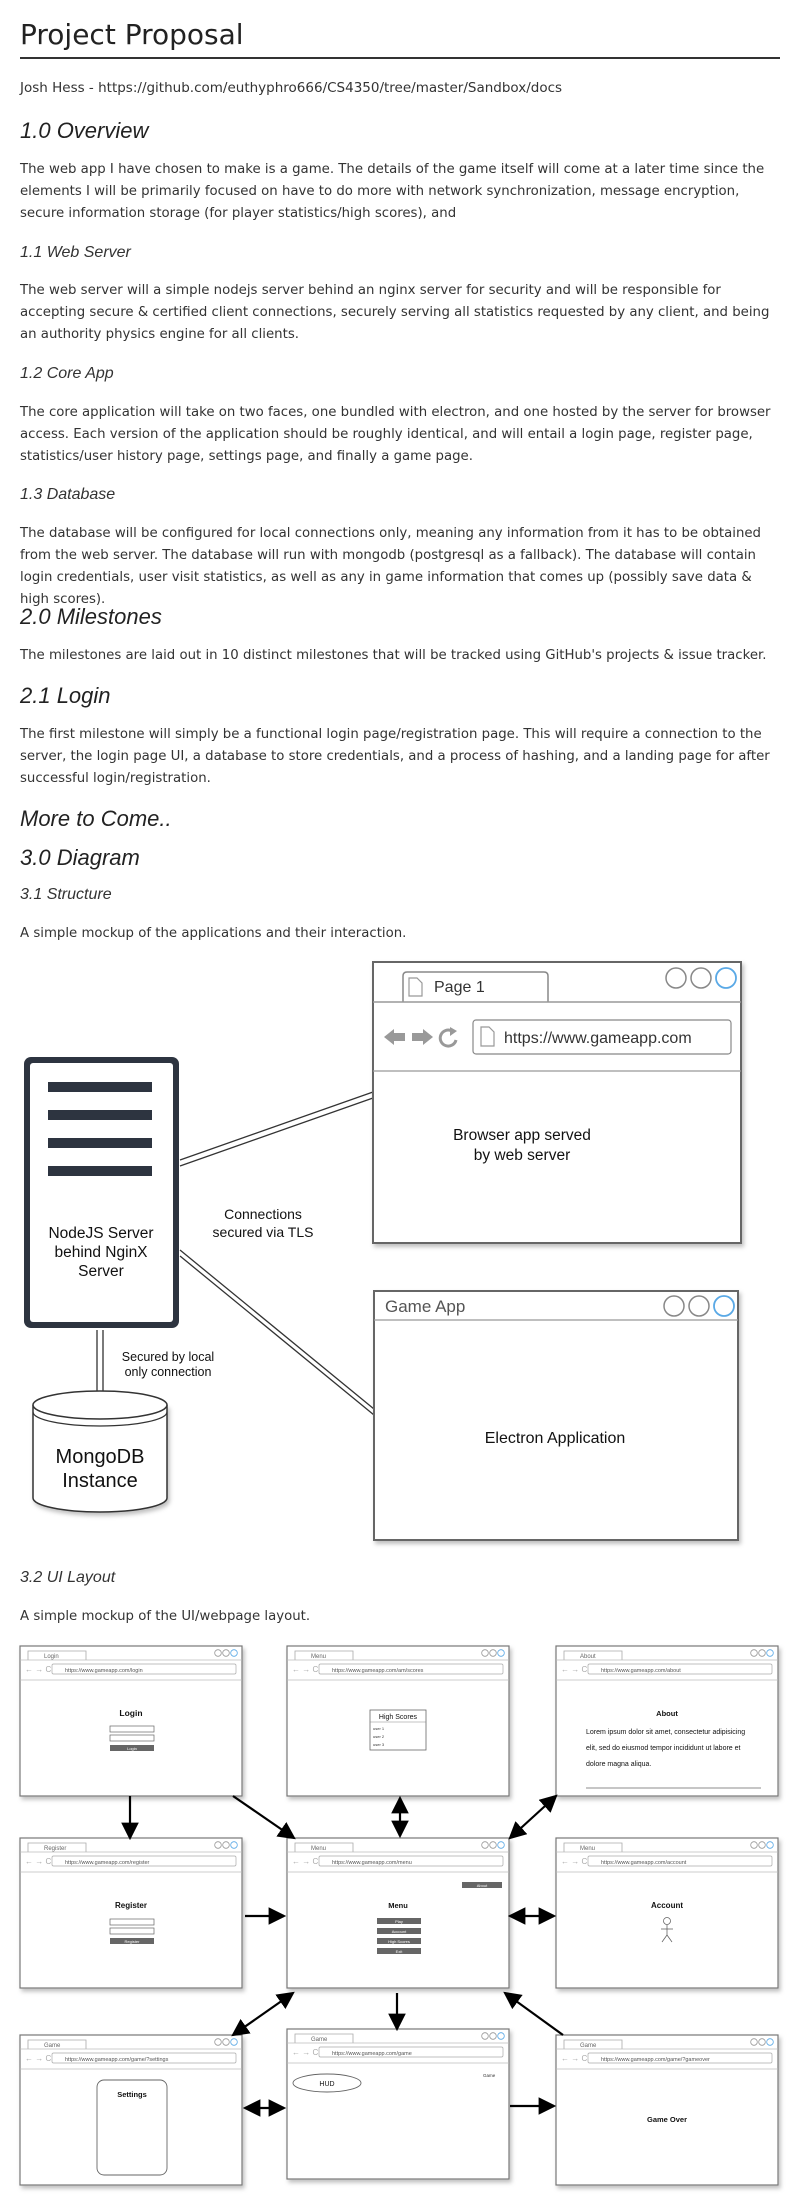 The width and height of the screenshot is (800, 2203). What do you see at coordinates (489, 2075) in the screenshot?
I see `game-corner-label: Game` at bounding box center [489, 2075].